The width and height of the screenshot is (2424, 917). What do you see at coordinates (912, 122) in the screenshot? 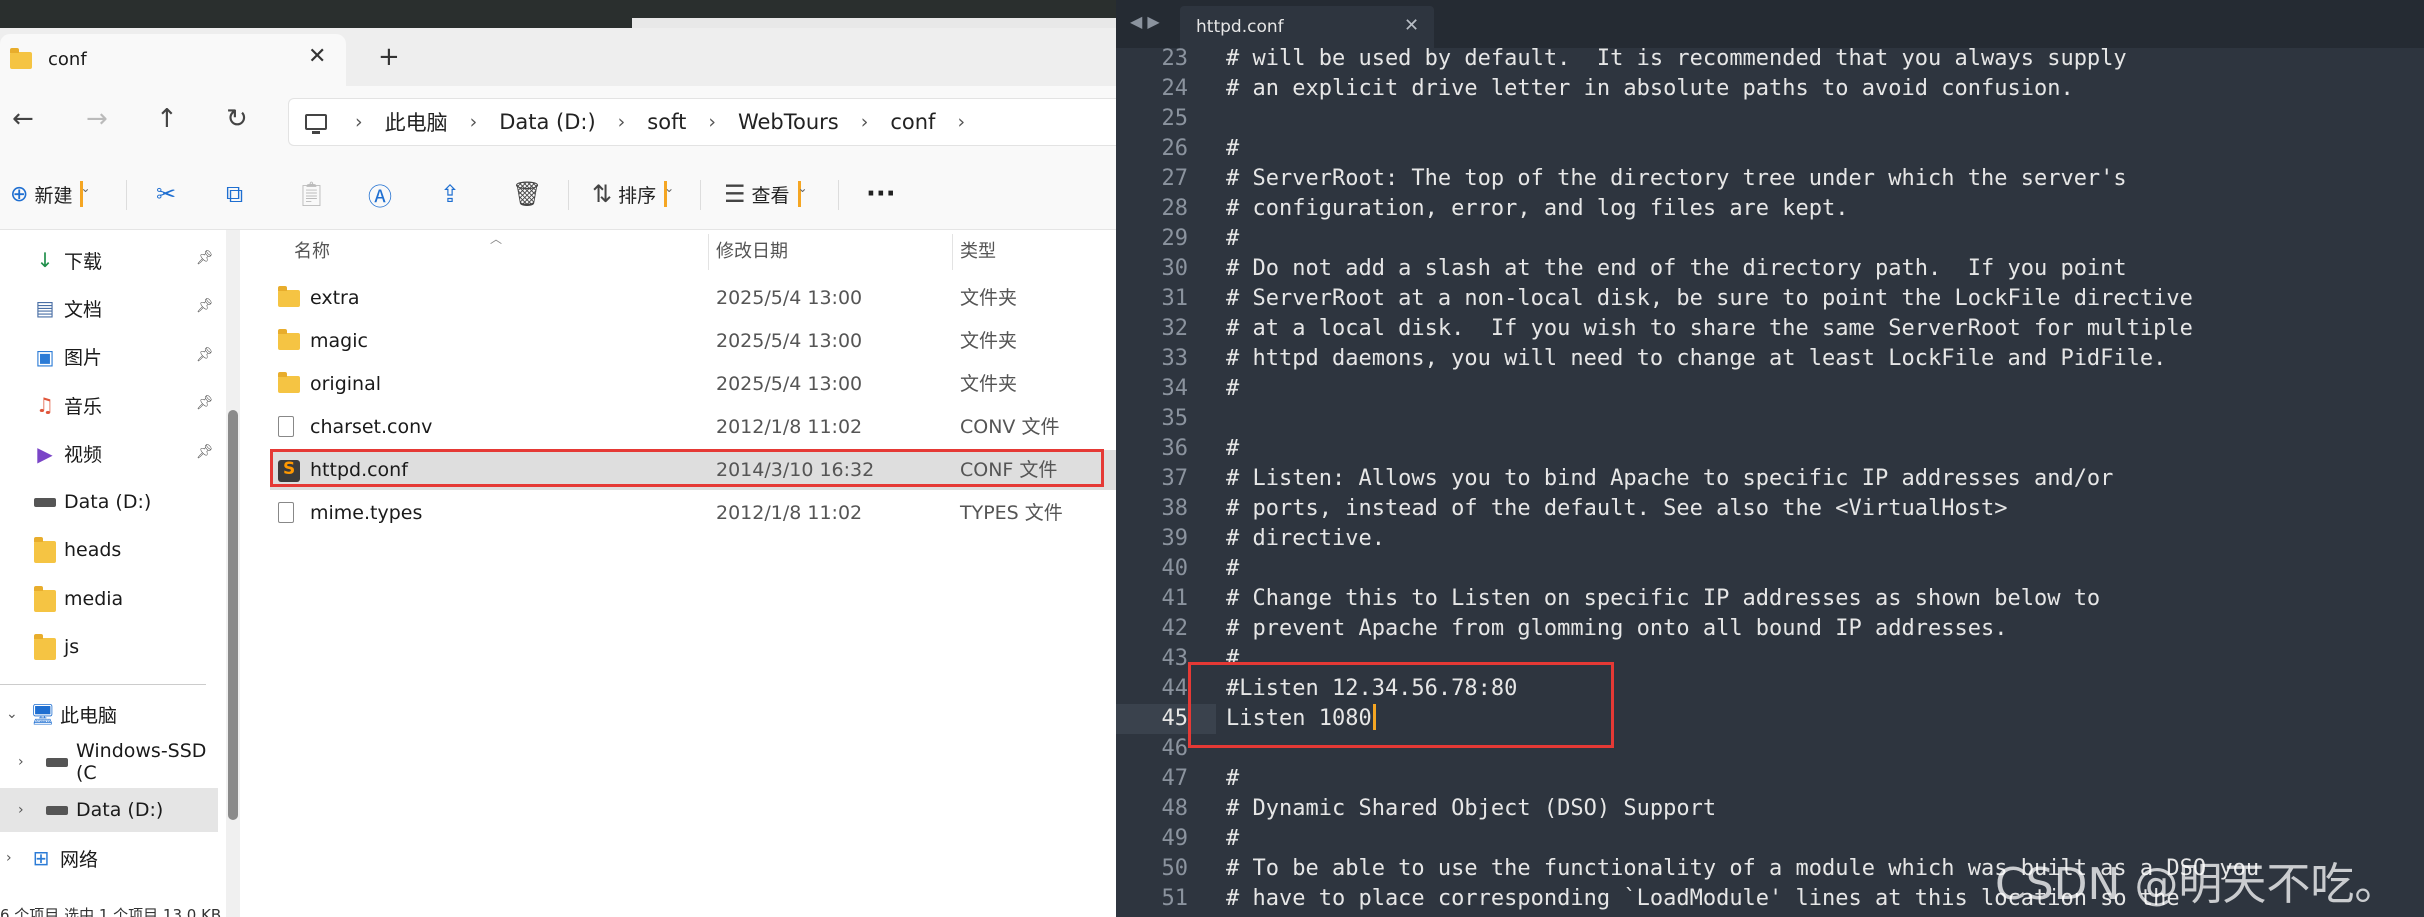
I see `breadcrumb-item: conf` at bounding box center [912, 122].